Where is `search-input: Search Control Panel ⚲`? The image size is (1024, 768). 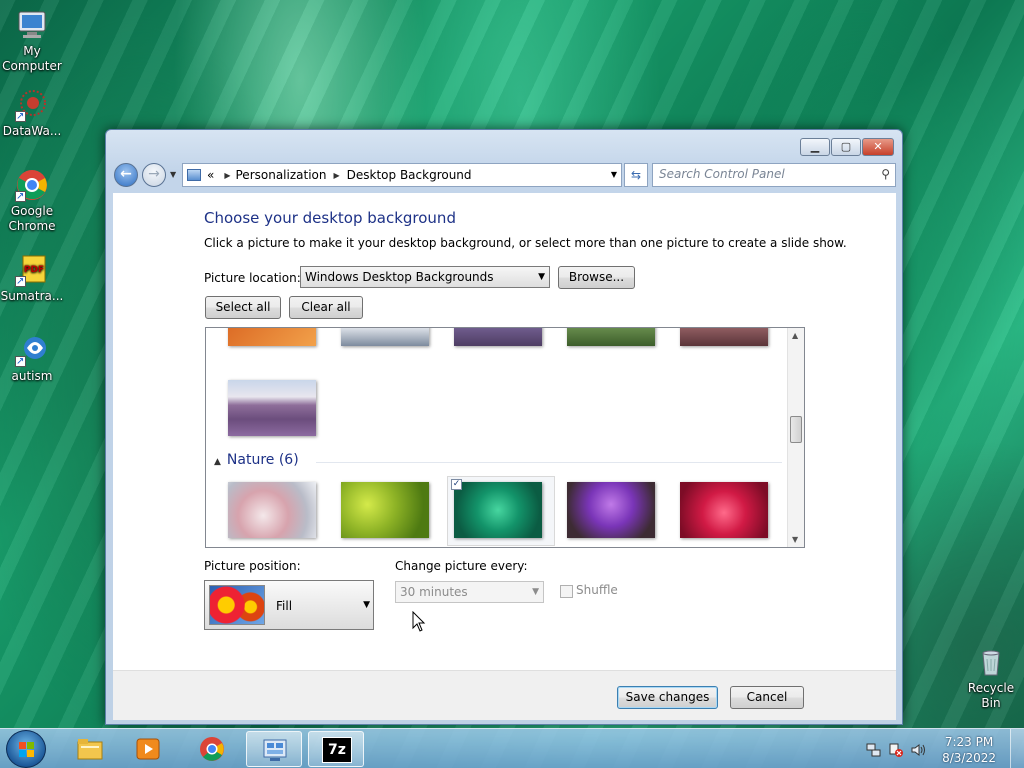
search-input: Search Control Panel ⚲ is located at coordinates (774, 175).